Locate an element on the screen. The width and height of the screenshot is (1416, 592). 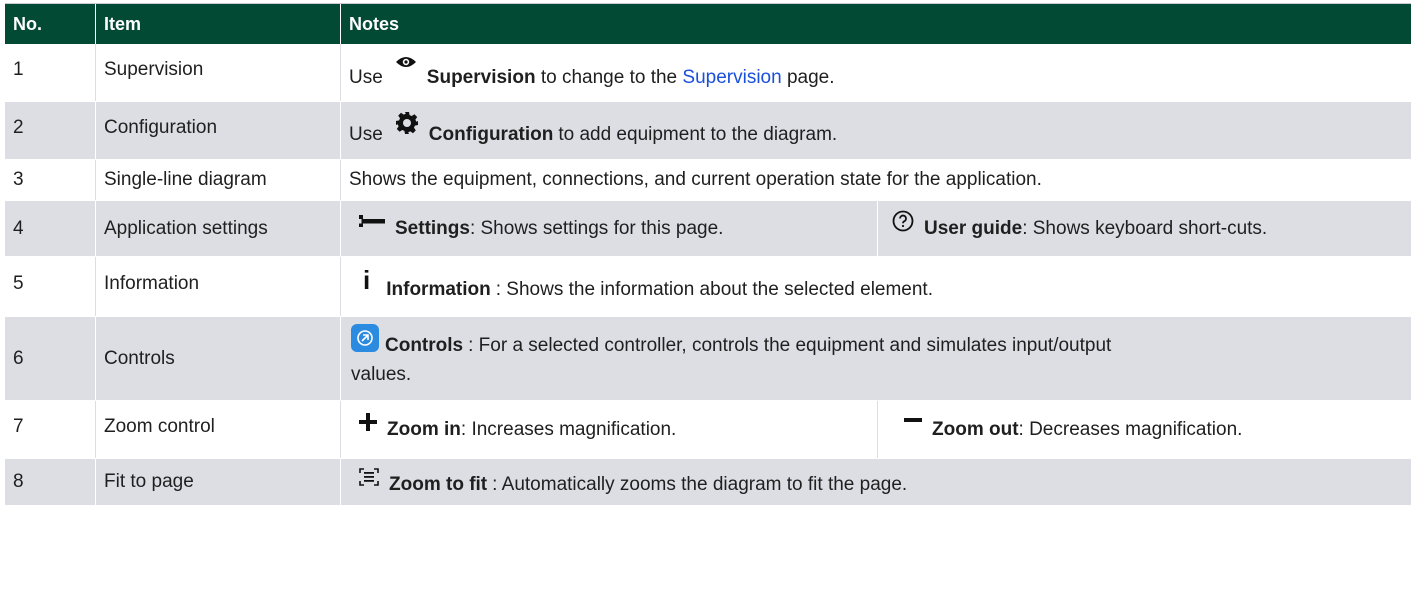
note-text: page. is located at coordinates (808, 77).